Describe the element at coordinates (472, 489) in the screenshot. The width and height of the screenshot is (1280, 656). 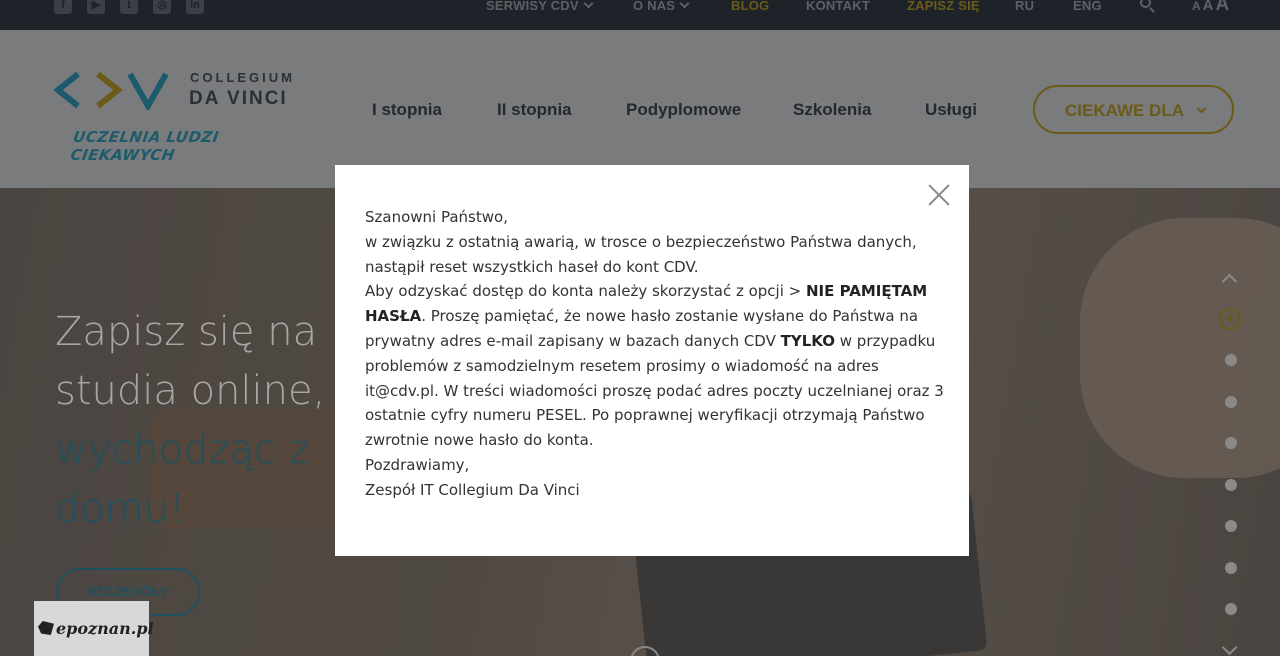
I see `modal-signature: Zespół IT Collegium Da Vinci` at that location.